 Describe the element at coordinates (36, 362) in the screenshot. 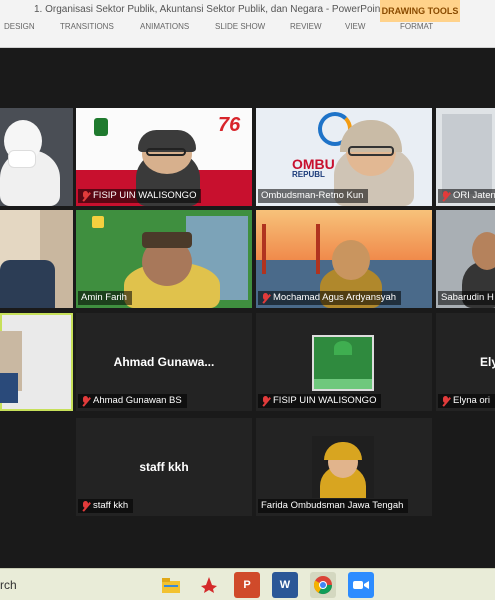

I see `active-speaker-tile` at that location.